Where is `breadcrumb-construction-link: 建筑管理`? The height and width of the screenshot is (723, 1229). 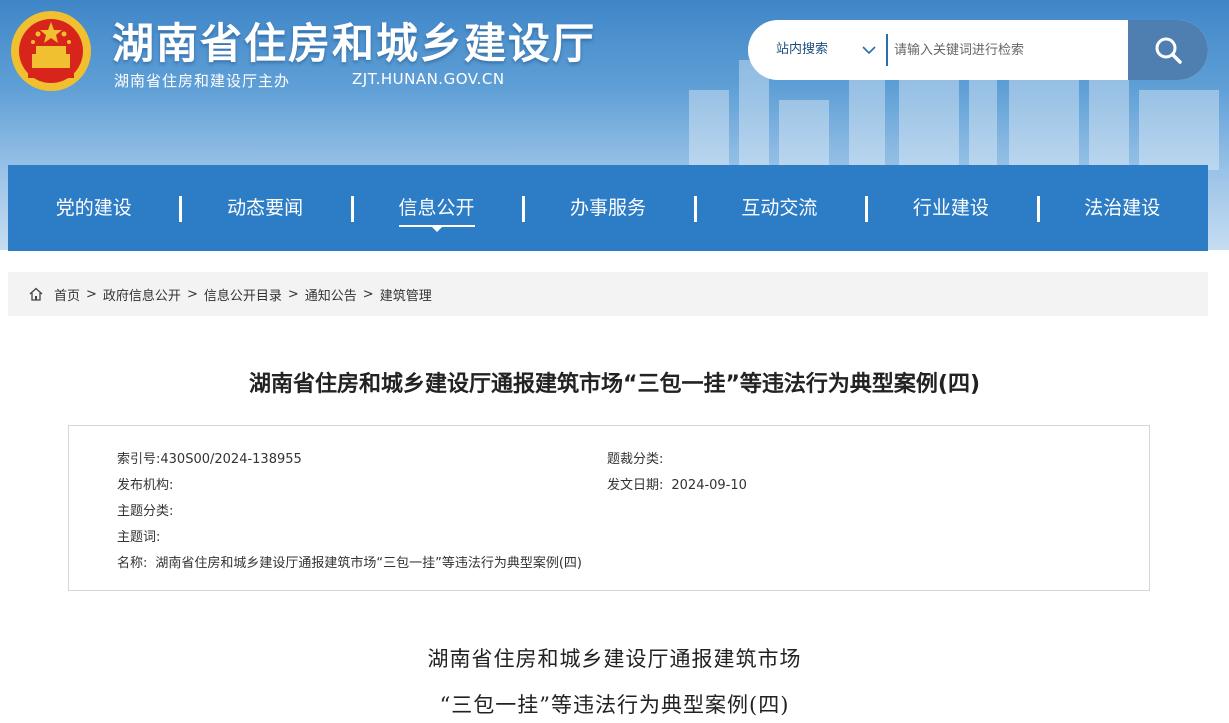
breadcrumb-construction-link: 建筑管理 is located at coordinates (406, 294).